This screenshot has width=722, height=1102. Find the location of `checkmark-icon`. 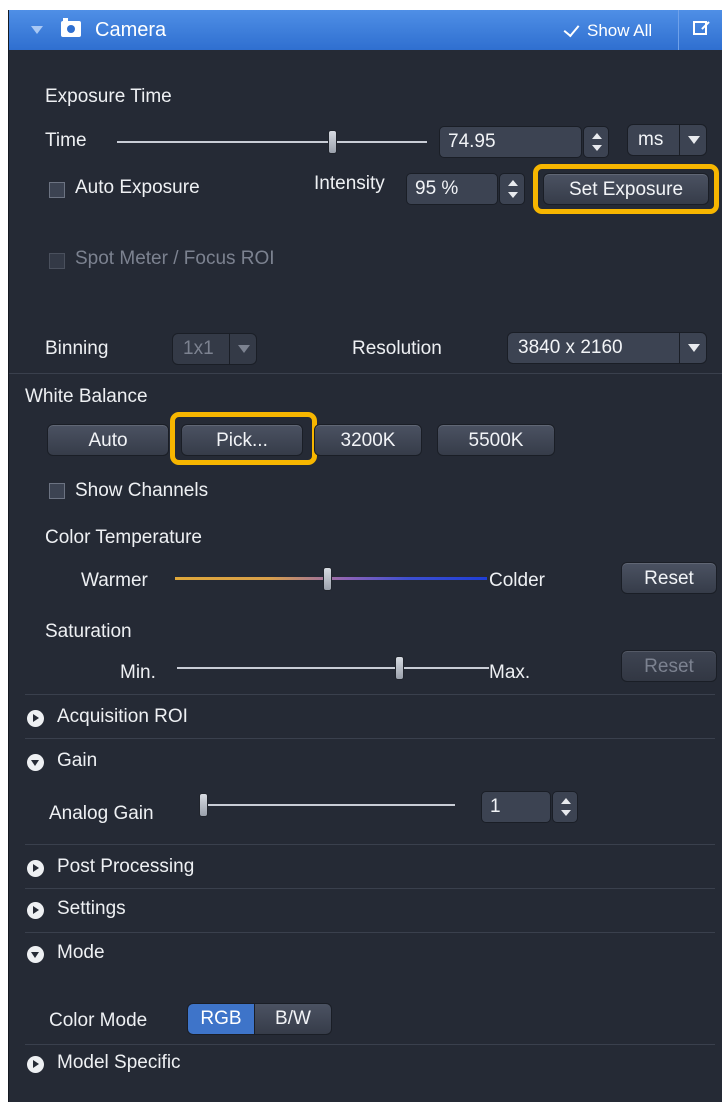

checkmark-icon is located at coordinates (571, 29).